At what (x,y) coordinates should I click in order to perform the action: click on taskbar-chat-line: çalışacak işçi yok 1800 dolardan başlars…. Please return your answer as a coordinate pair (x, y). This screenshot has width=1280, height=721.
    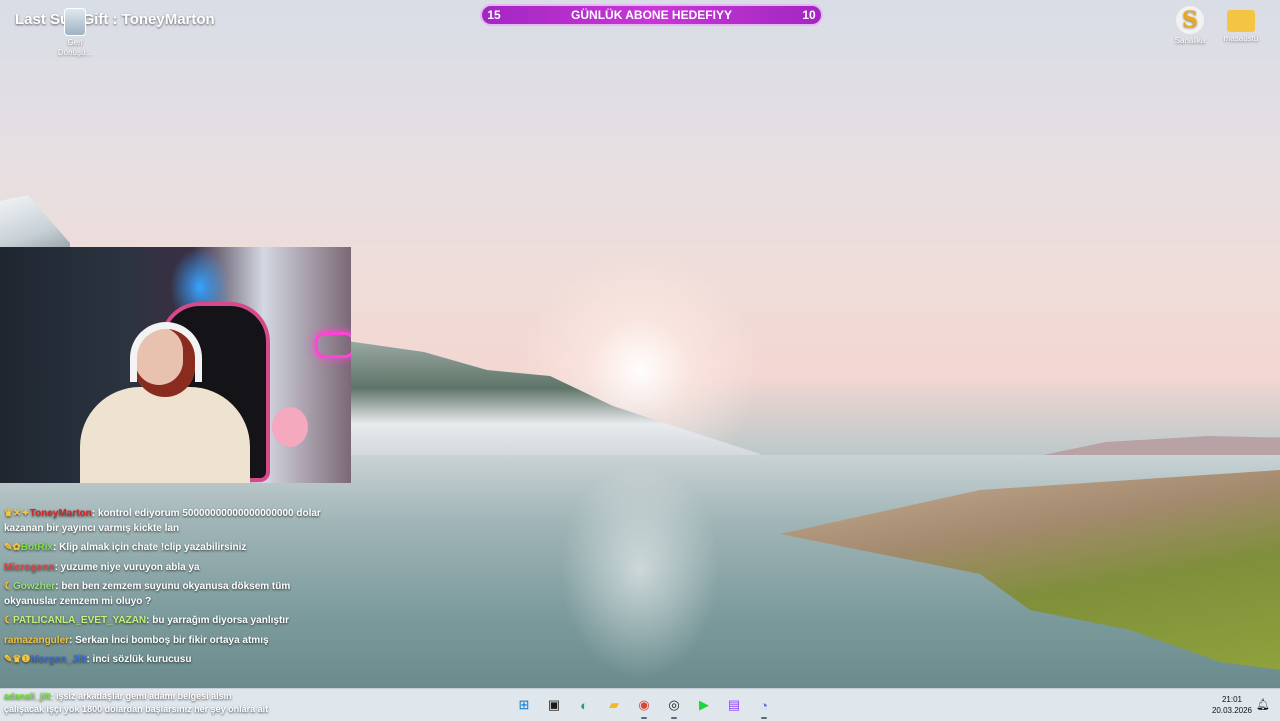
    Looking at the image, I should click on (169, 709).